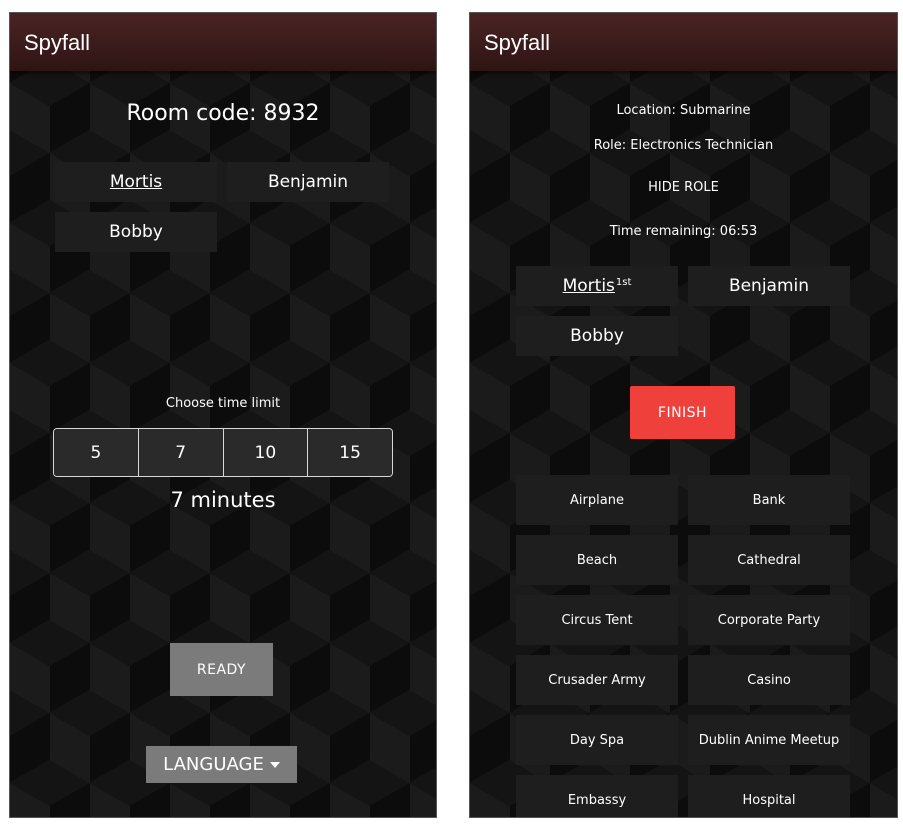  I want to click on time-limit-selector: 5 7 10 15, so click(223, 452).